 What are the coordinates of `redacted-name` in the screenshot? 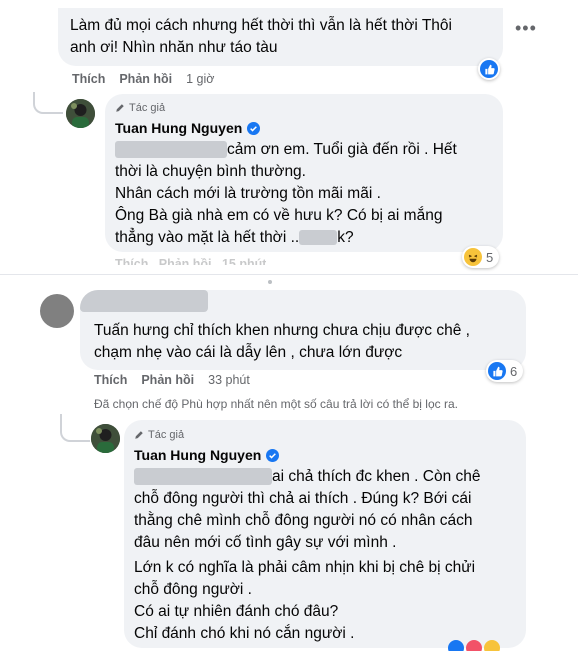 It's located at (144, 301).